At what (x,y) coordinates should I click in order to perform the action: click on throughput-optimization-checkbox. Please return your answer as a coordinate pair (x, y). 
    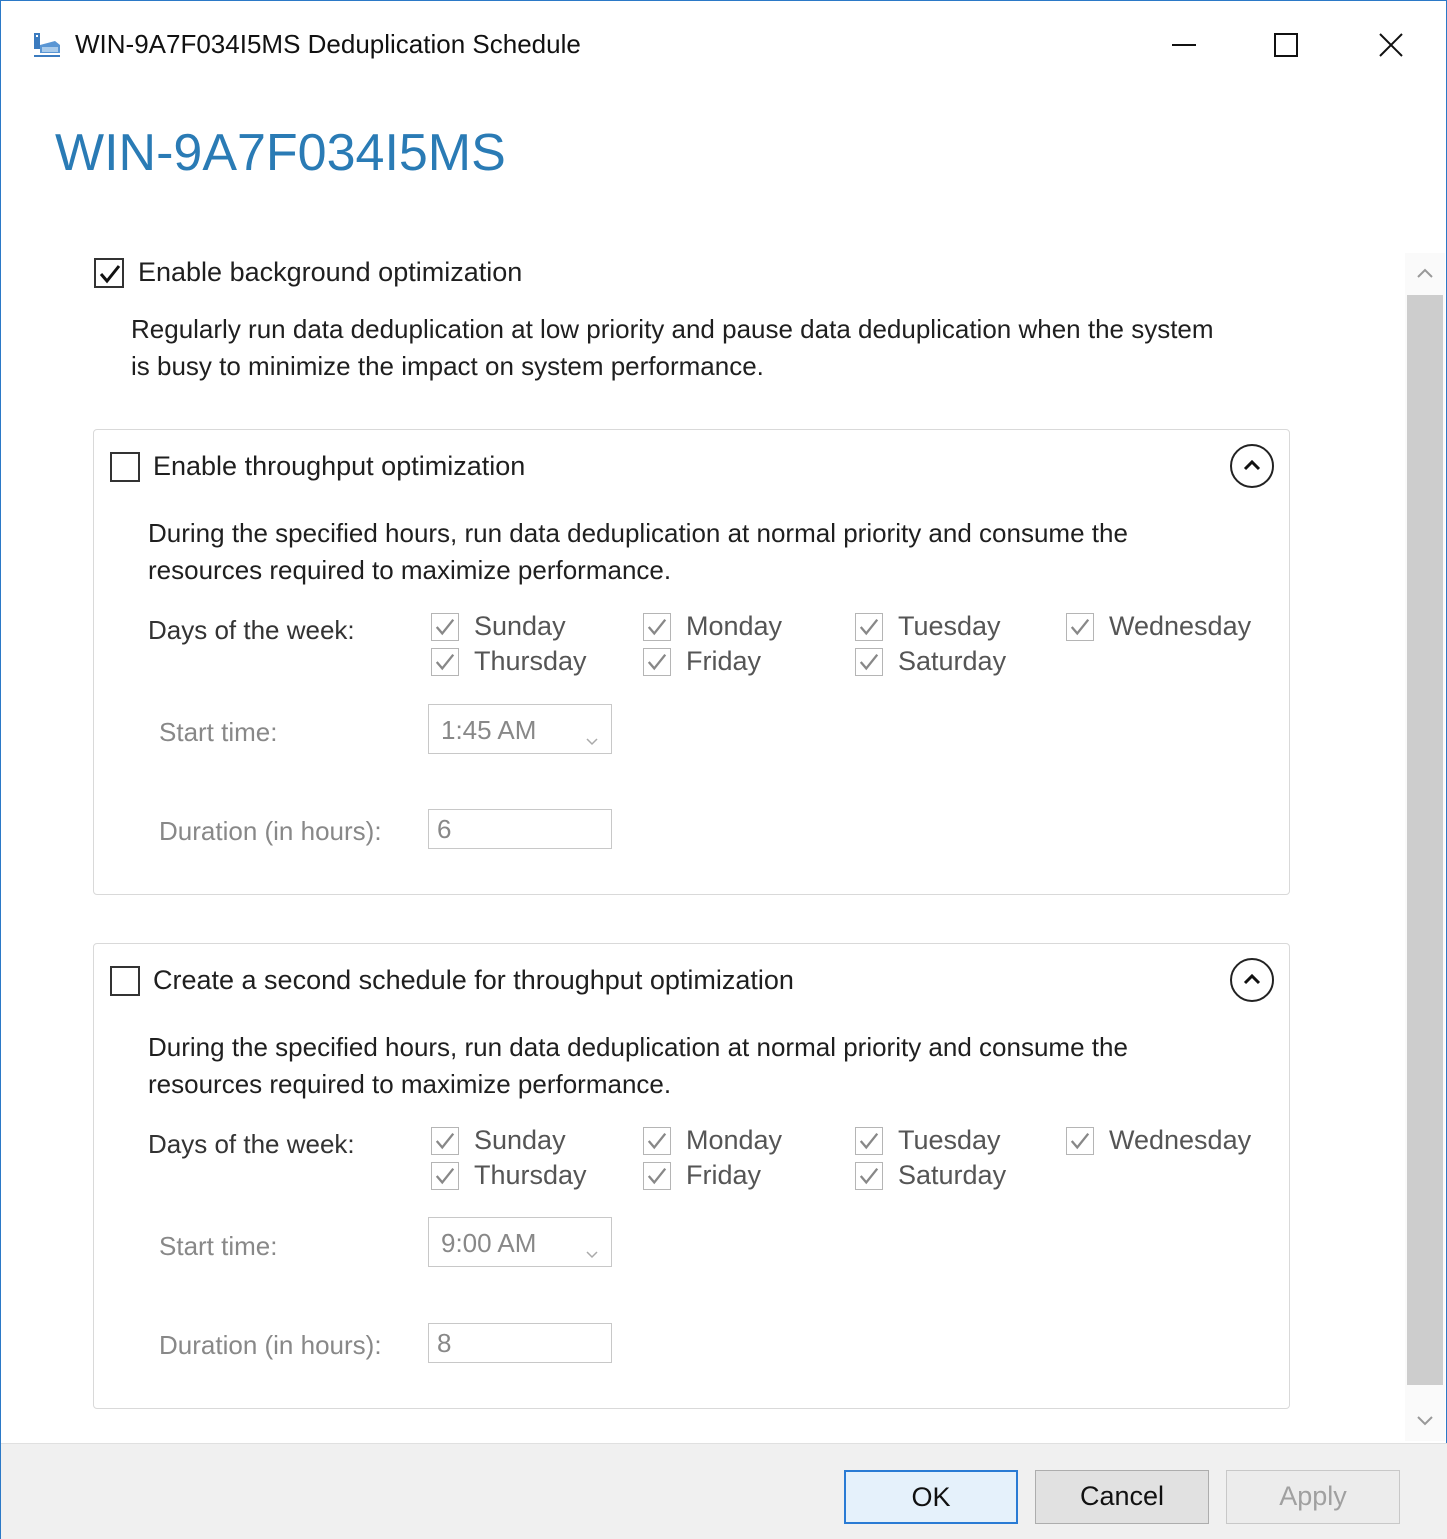
    Looking at the image, I should click on (125, 467).